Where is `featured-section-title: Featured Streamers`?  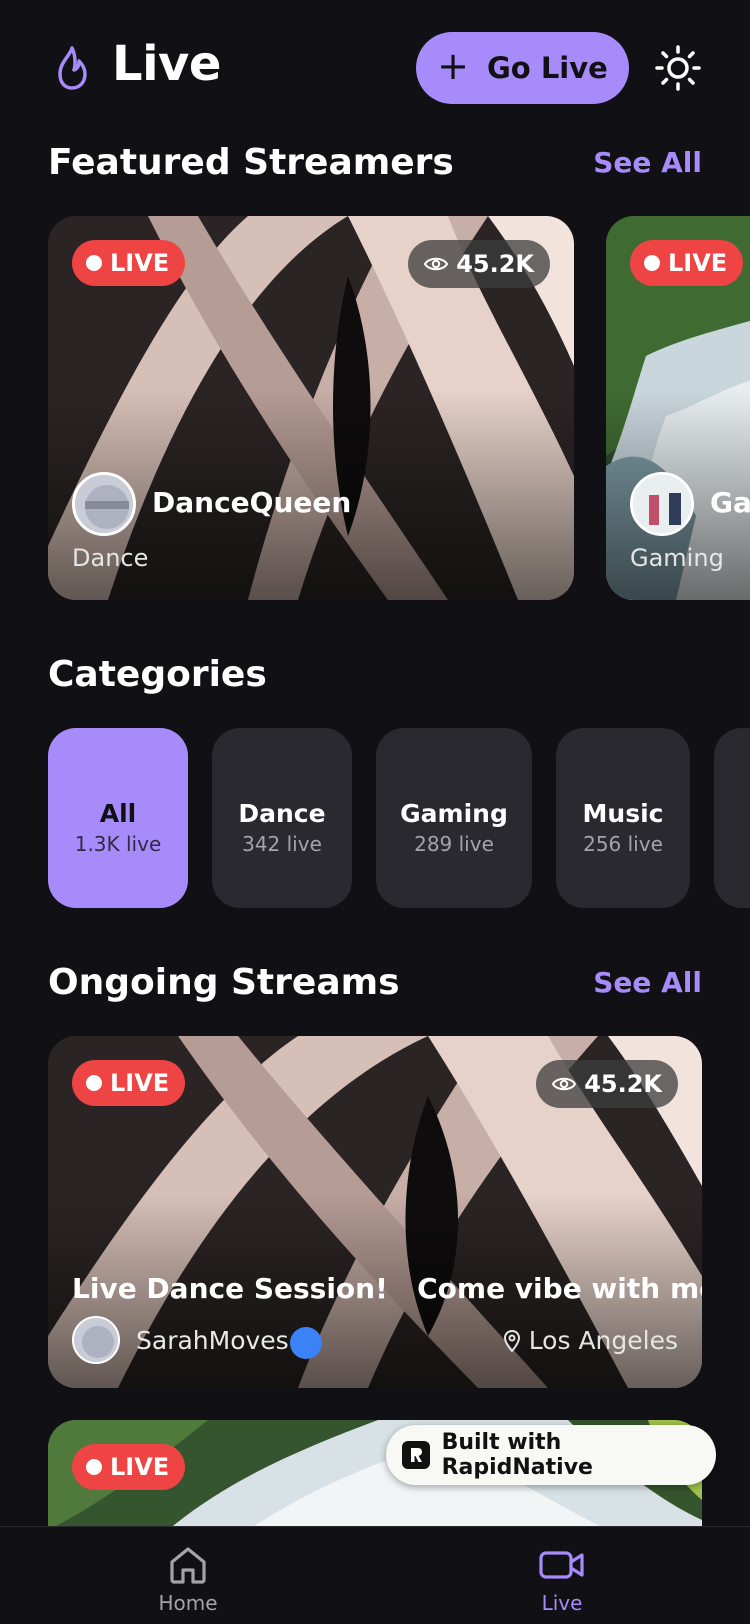 featured-section-title: Featured Streamers is located at coordinates (251, 162).